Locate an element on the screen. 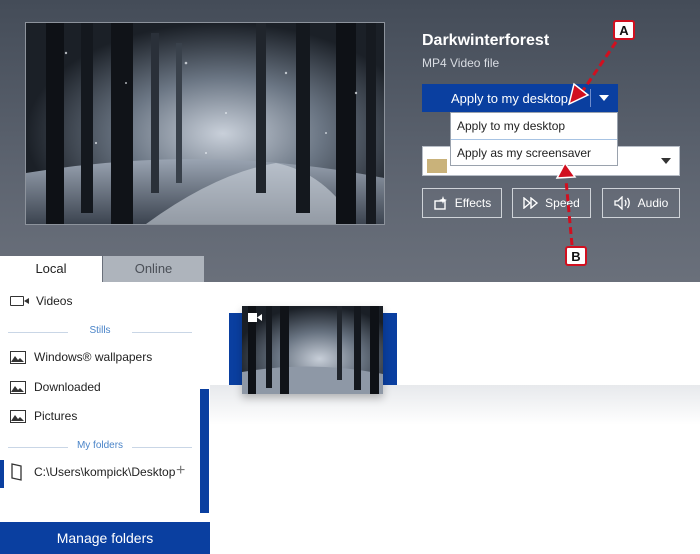  menu-item-apply-desktop: Apply to my desktop is located at coordinates (534, 126).